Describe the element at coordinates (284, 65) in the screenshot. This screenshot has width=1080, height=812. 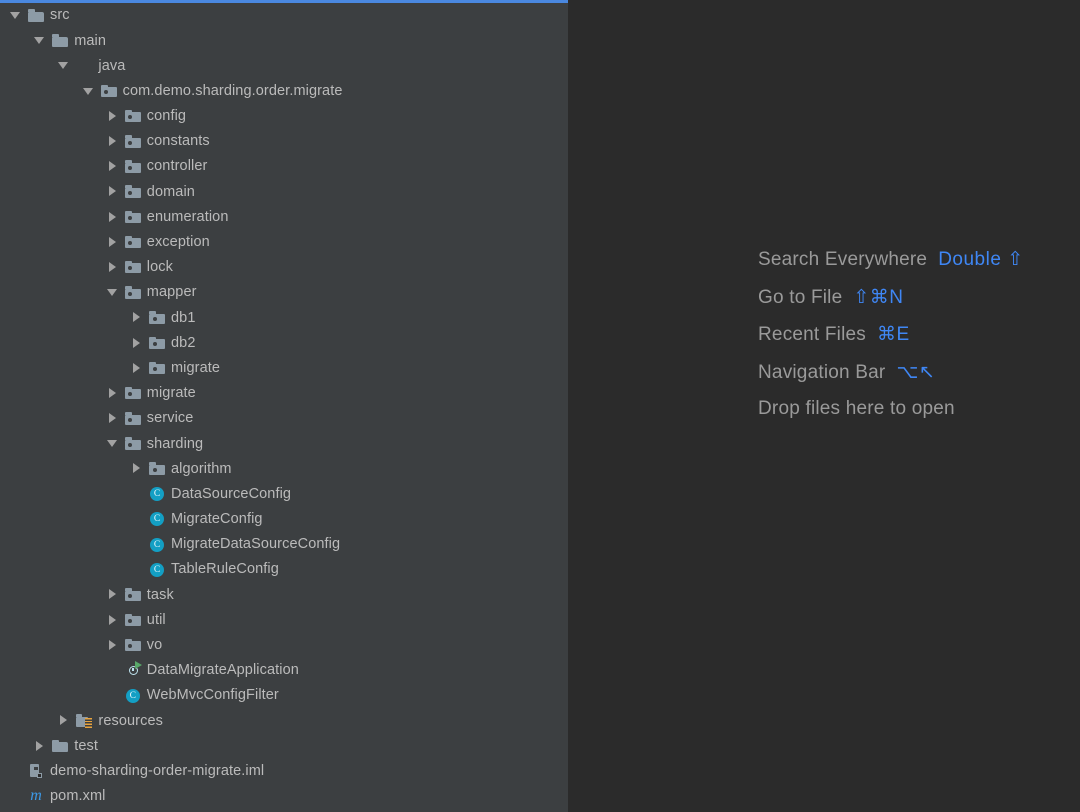
I see `tree-row: java` at that location.